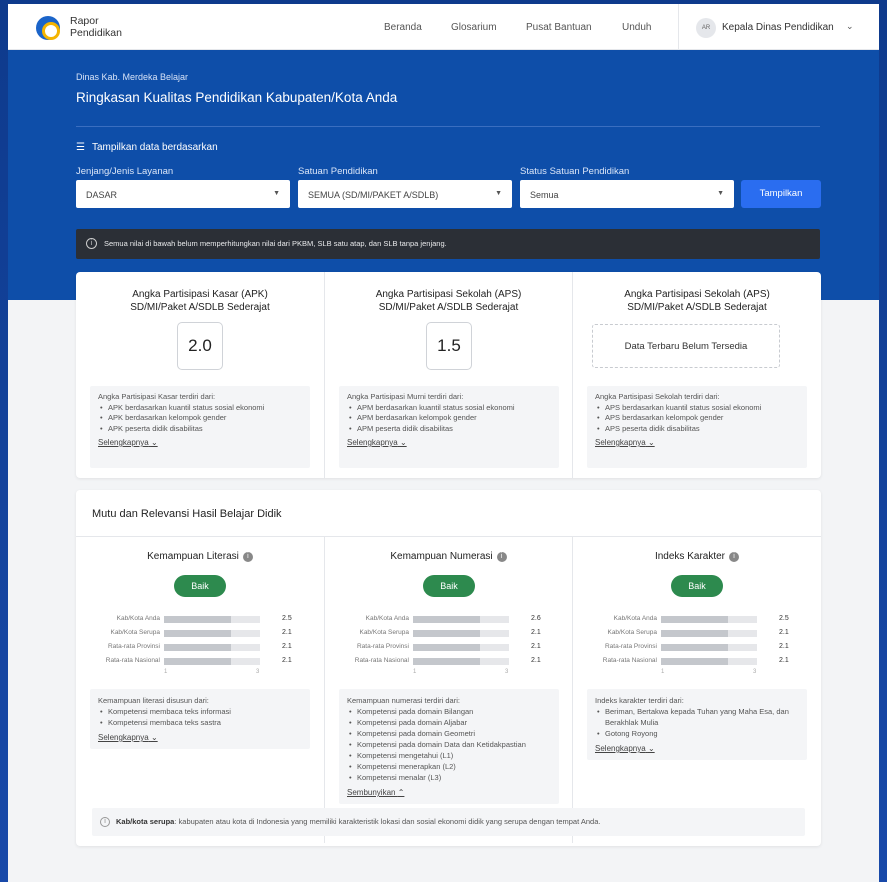  I want to click on bar-value: 2.5, so click(287, 618).